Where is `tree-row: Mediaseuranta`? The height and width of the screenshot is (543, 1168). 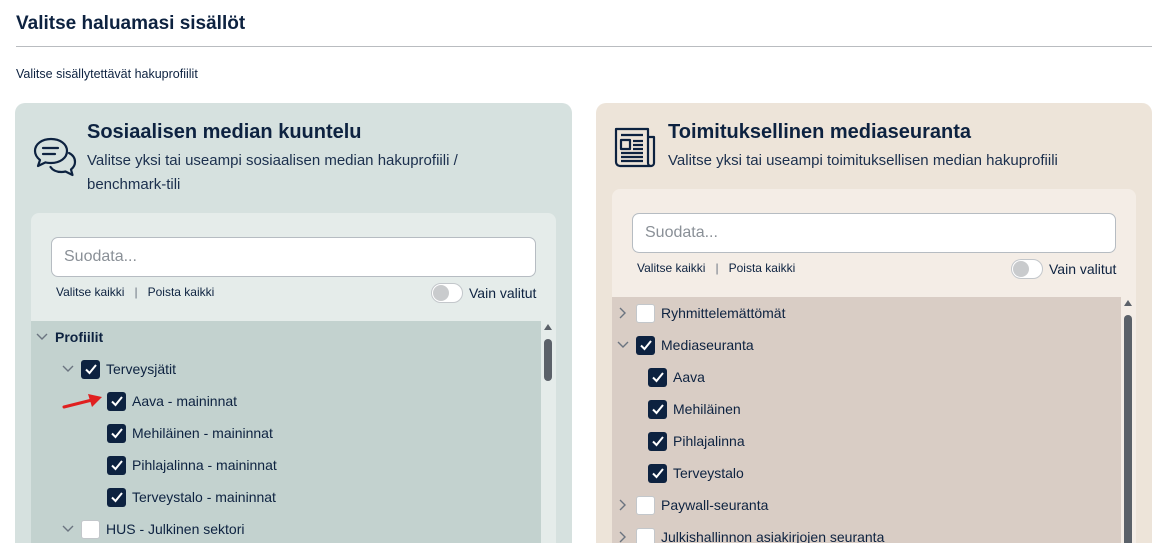 tree-row: Mediaseuranta is located at coordinates (685, 345).